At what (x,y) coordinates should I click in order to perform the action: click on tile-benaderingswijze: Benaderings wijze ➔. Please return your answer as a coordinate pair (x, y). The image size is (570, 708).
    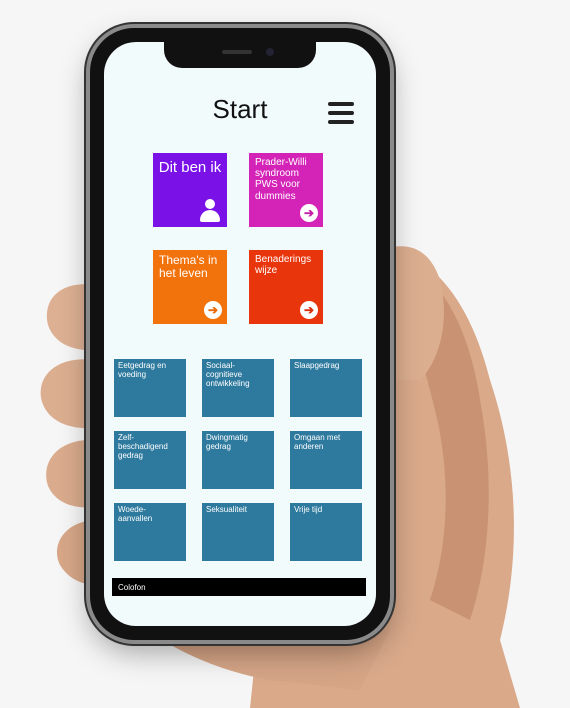
    Looking at the image, I should click on (286, 287).